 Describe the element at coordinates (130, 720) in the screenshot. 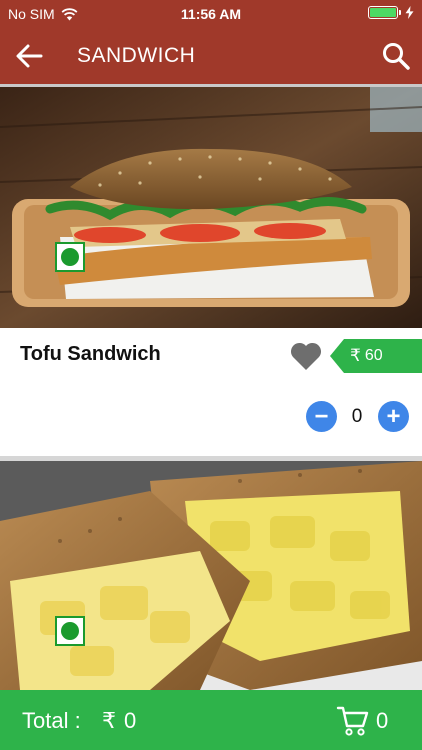

I see `total-value: 0` at that location.